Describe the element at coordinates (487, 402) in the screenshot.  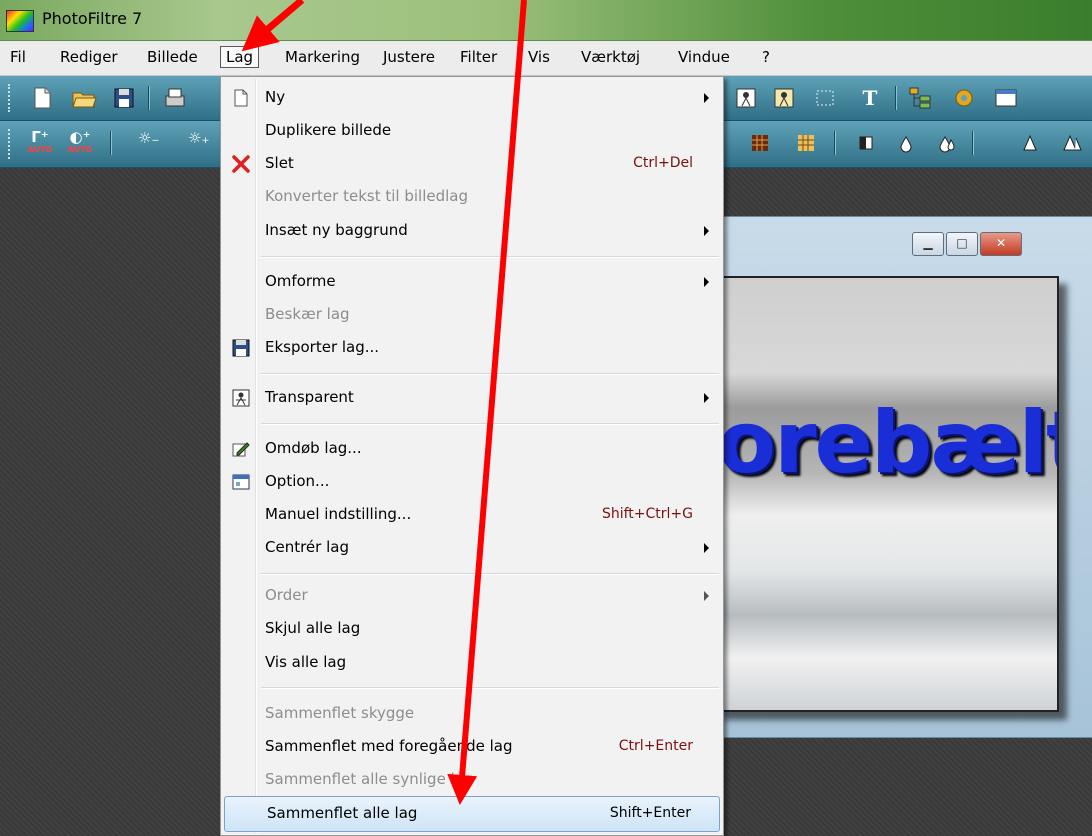
I see `arrow-to-sammenflet-alle-lag` at that location.